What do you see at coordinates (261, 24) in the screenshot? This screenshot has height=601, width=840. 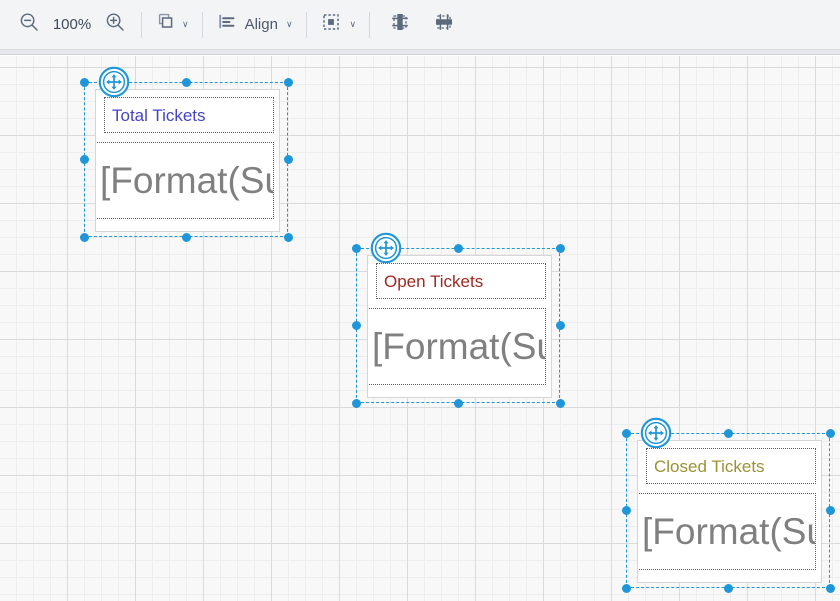 I see `align-label: Align` at bounding box center [261, 24].